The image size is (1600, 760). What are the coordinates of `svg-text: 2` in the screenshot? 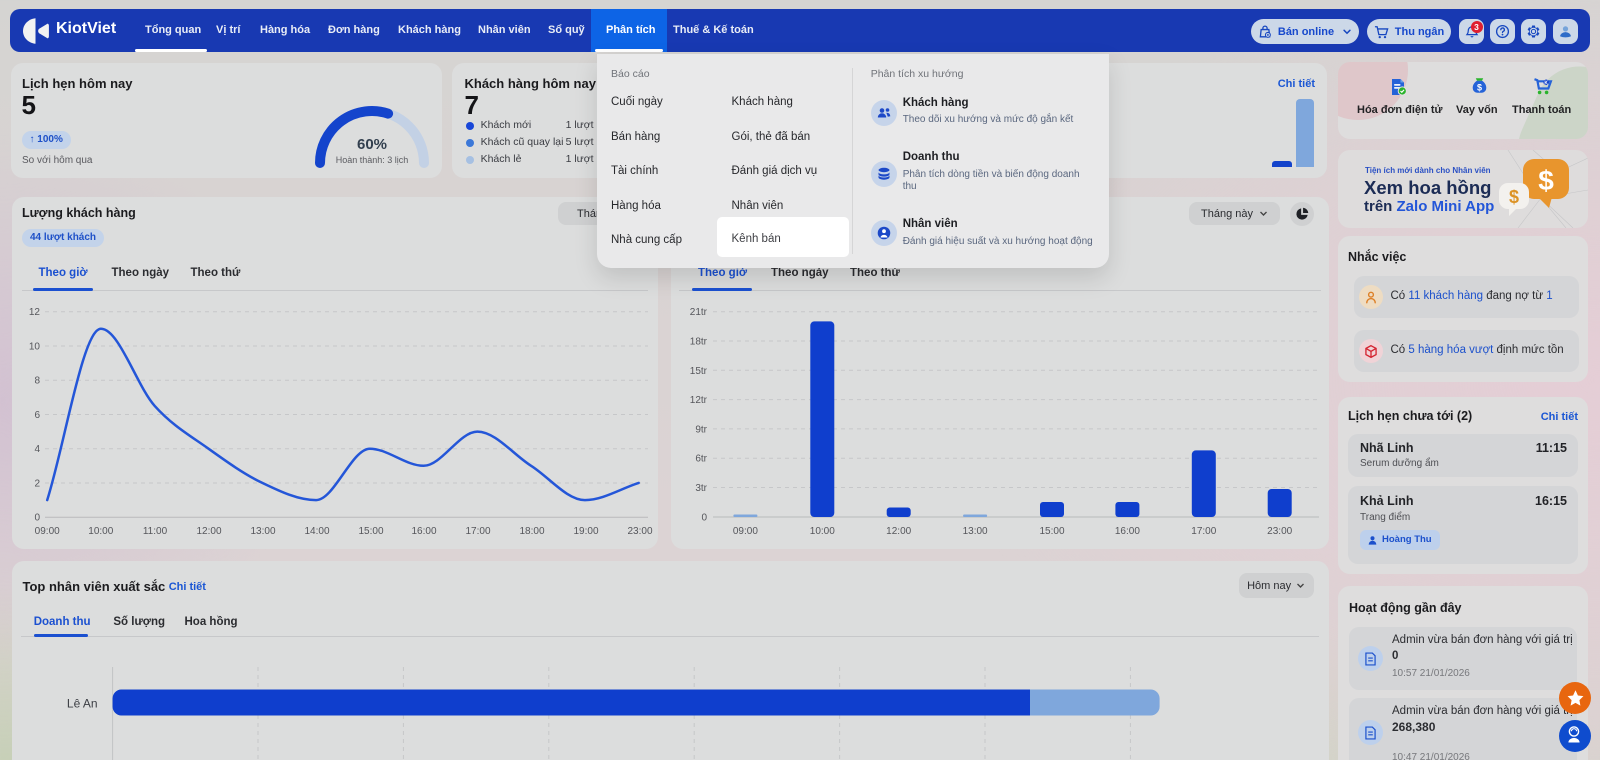 It's located at (37, 484).